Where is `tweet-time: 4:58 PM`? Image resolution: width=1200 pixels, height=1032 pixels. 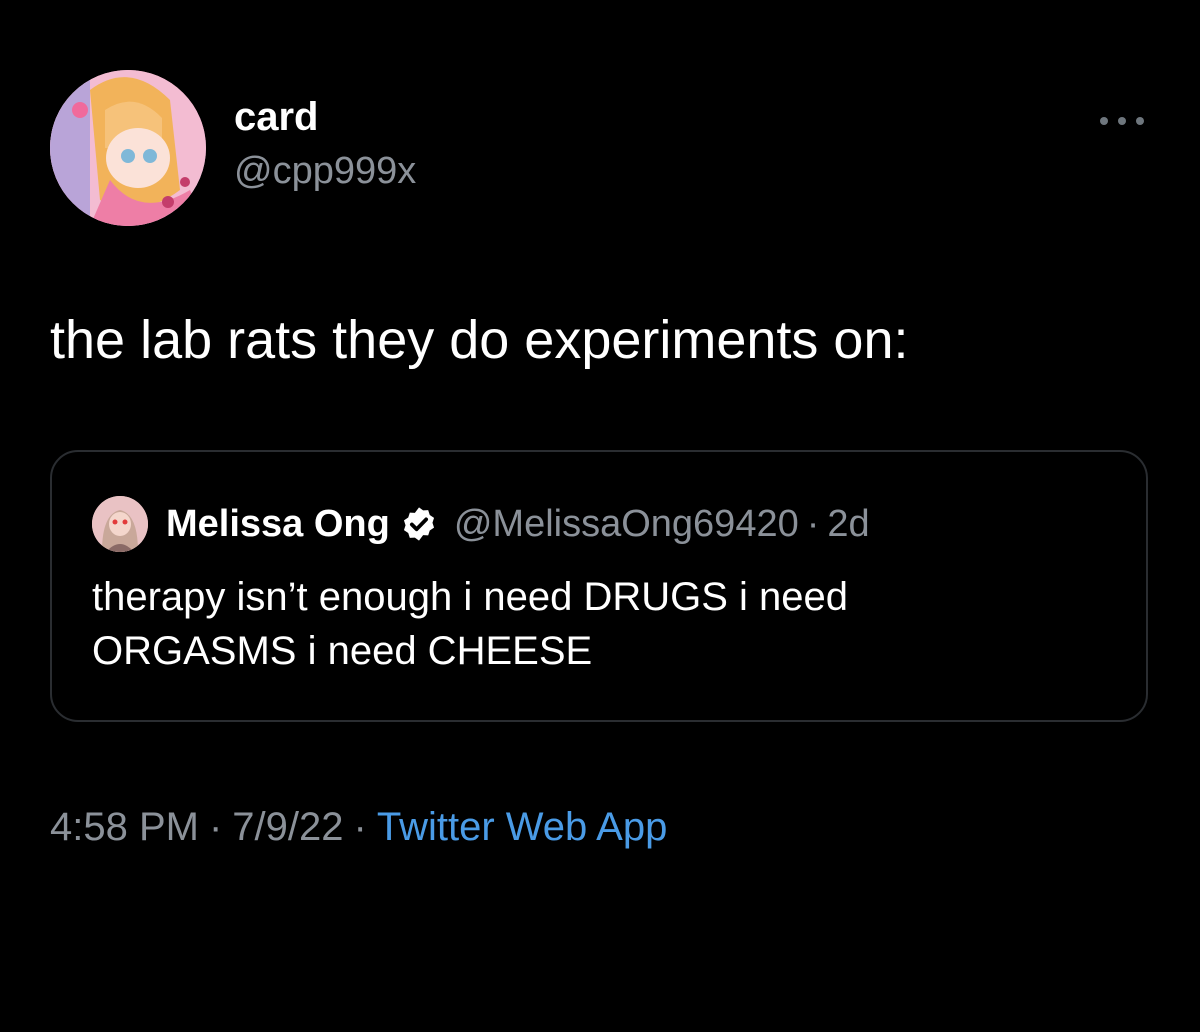 tweet-time: 4:58 PM is located at coordinates (124, 827).